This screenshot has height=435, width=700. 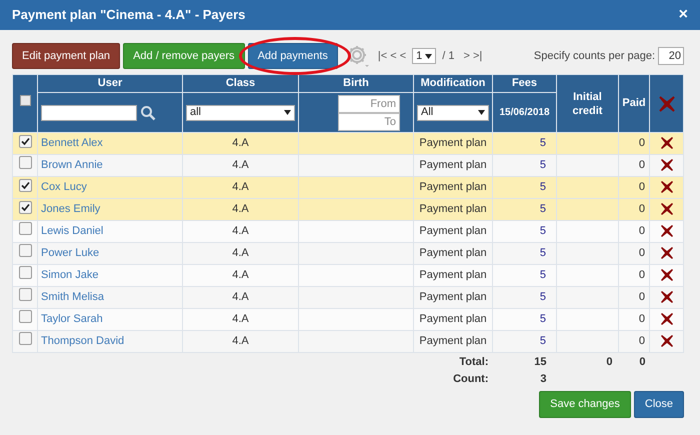 What do you see at coordinates (642, 362) in the screenshot?
I see `total-paid: 0` at bounding box center [642, 362].